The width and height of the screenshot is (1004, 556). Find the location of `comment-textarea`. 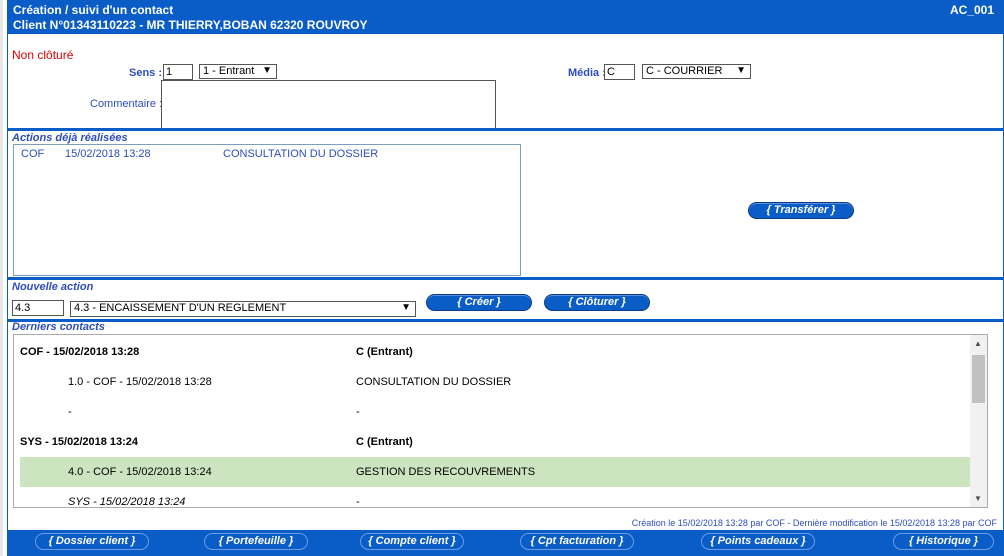

comment-textarea is located at coordinates (328, 104).